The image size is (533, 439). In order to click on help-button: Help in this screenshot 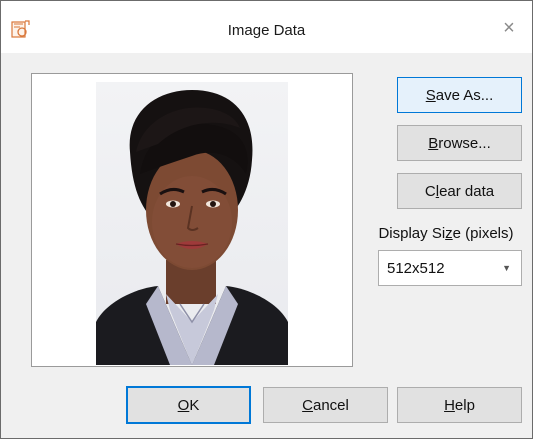, I will do `click(459, 405)`.